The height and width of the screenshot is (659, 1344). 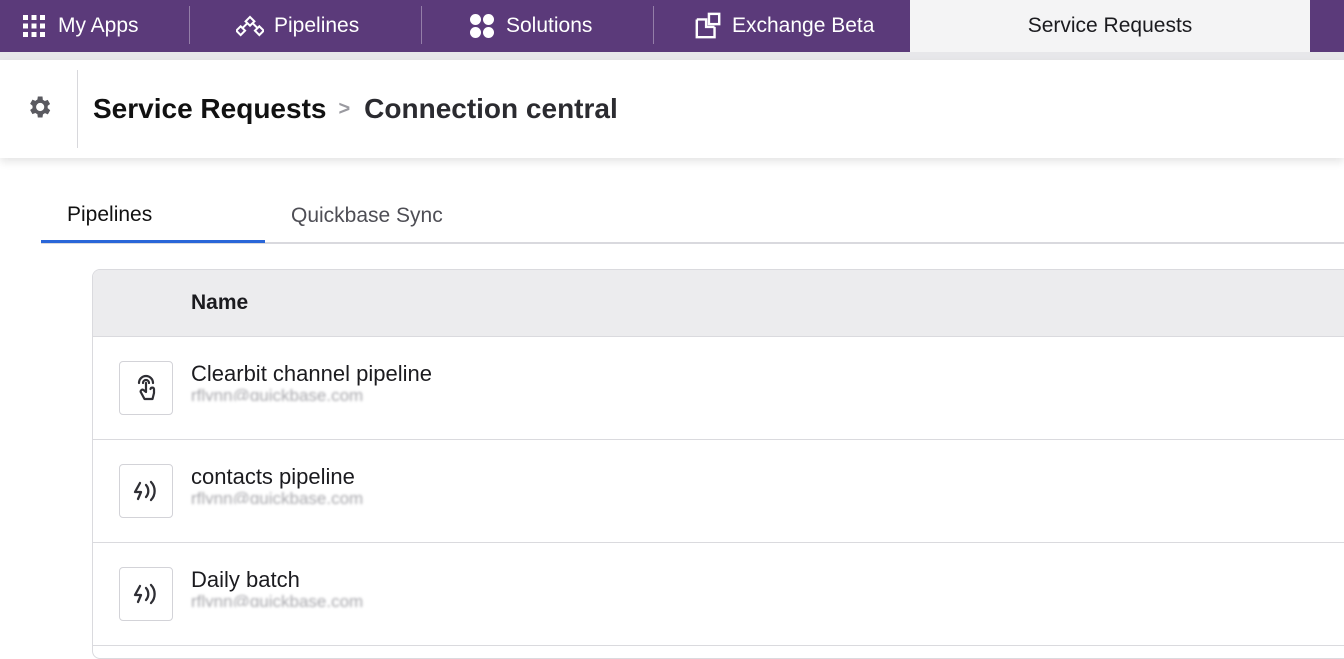 What do you see at coordinates (355, 109) in the screenshot?
I see `breadcrumb: Service Requests > Connection central` at bounding box center [355, 109].